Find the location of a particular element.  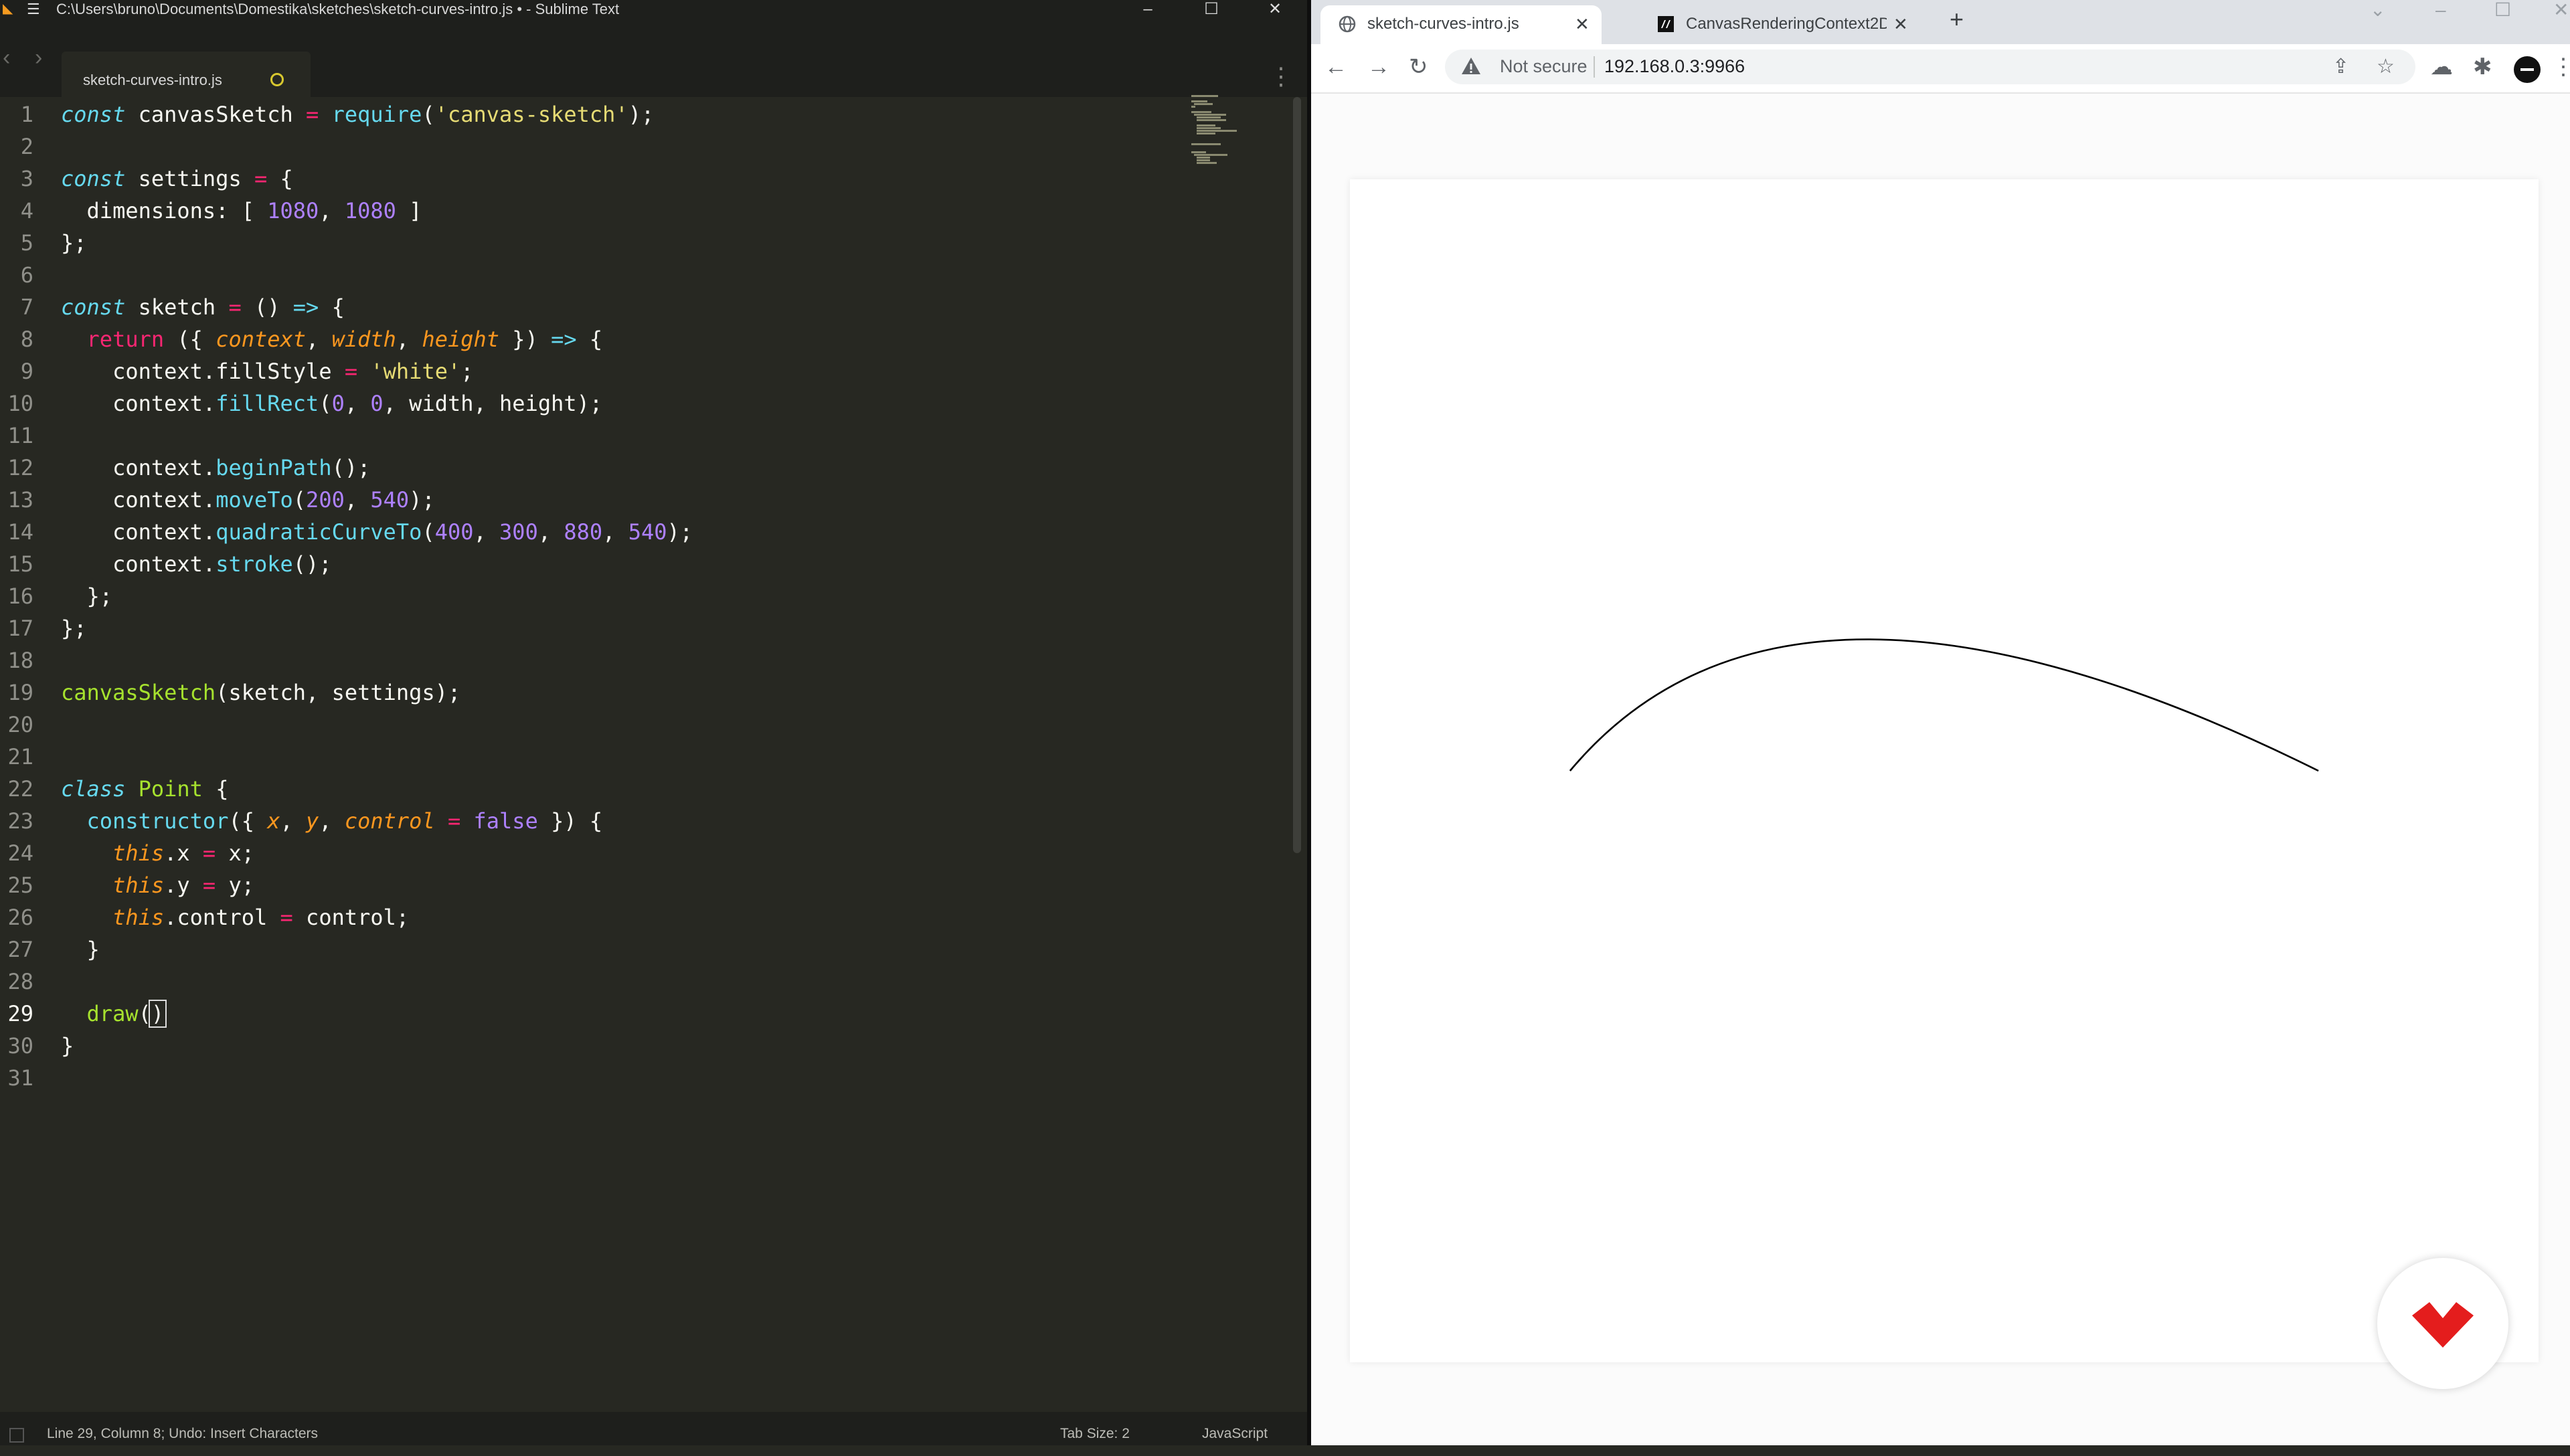

bookmark-star-icon: ☆ is located at coordinates (2386, 66).